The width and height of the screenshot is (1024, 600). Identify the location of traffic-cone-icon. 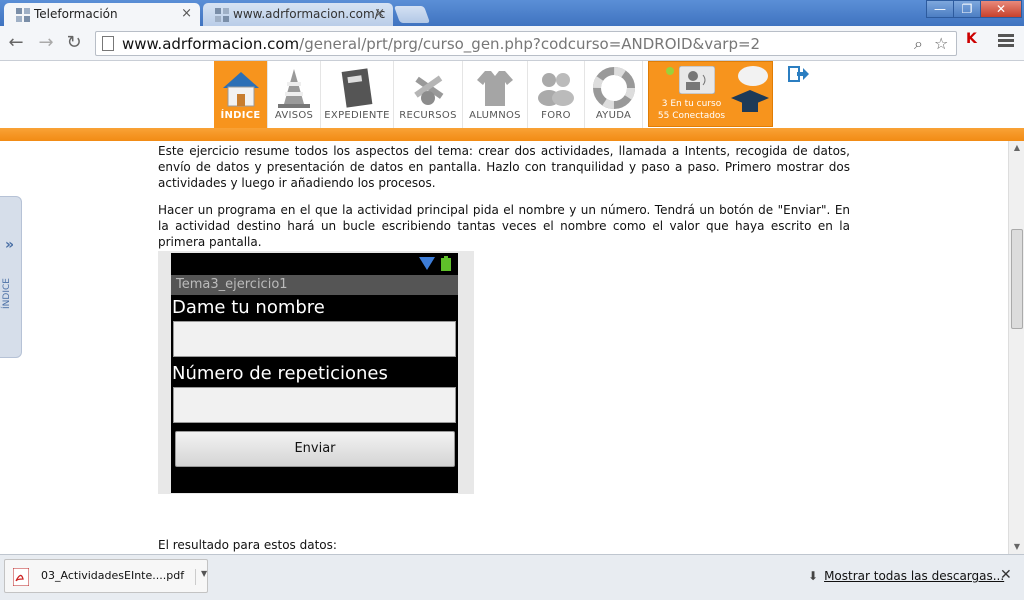
(294, 88).